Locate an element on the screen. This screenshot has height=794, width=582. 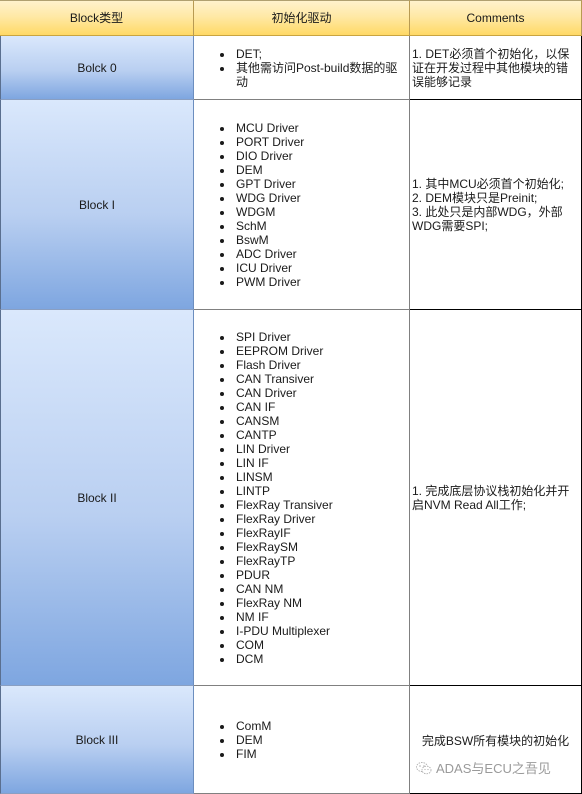
block-0-driver-list: DET;其他需访问Post-build数据的驱动 is located at coordinates (312, 68).